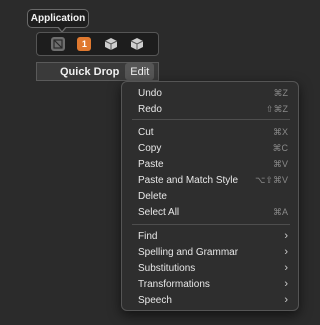 This screenshot has height=325, width=320. What do you see at coordinates (90, 71) in the screenshot?
I see `quick-drop-label: Quick Drop` at bounding box center [90, 71].